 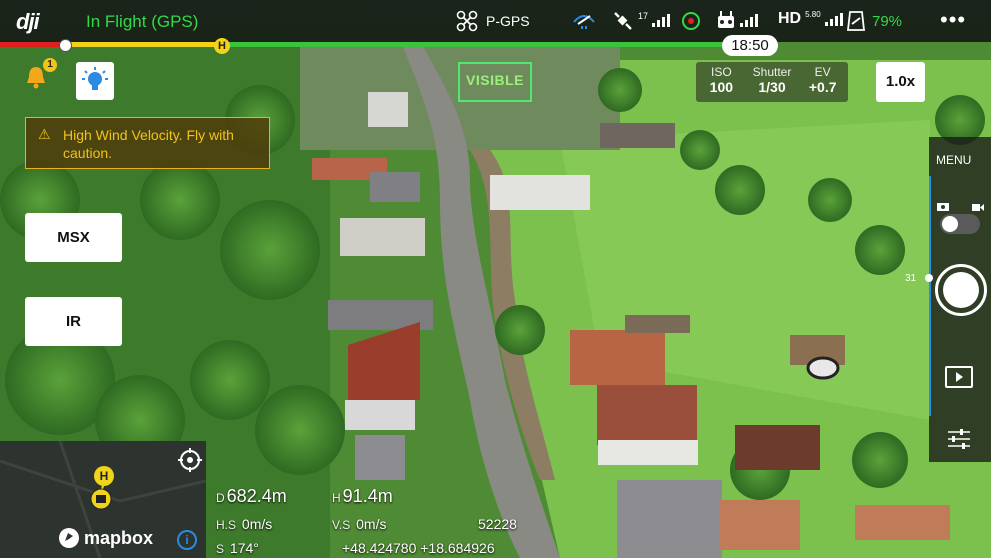 I want to click on distance-value: 682.4m, so click(x=256, y=496).